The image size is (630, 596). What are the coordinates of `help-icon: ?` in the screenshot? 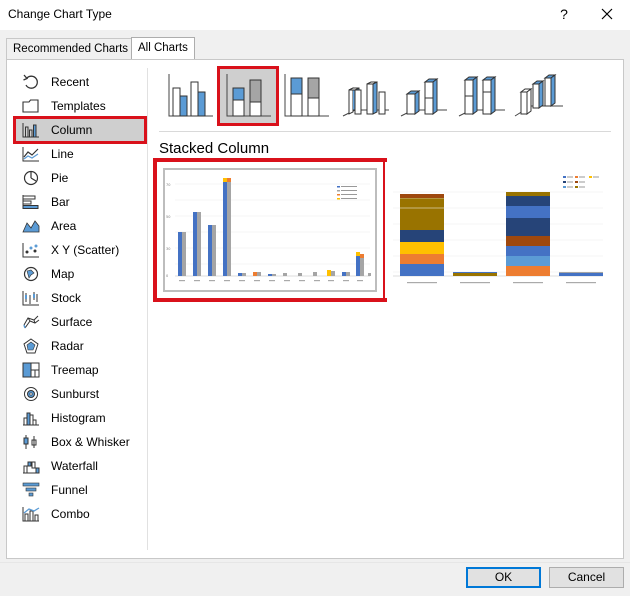 It's located at (564, 14).